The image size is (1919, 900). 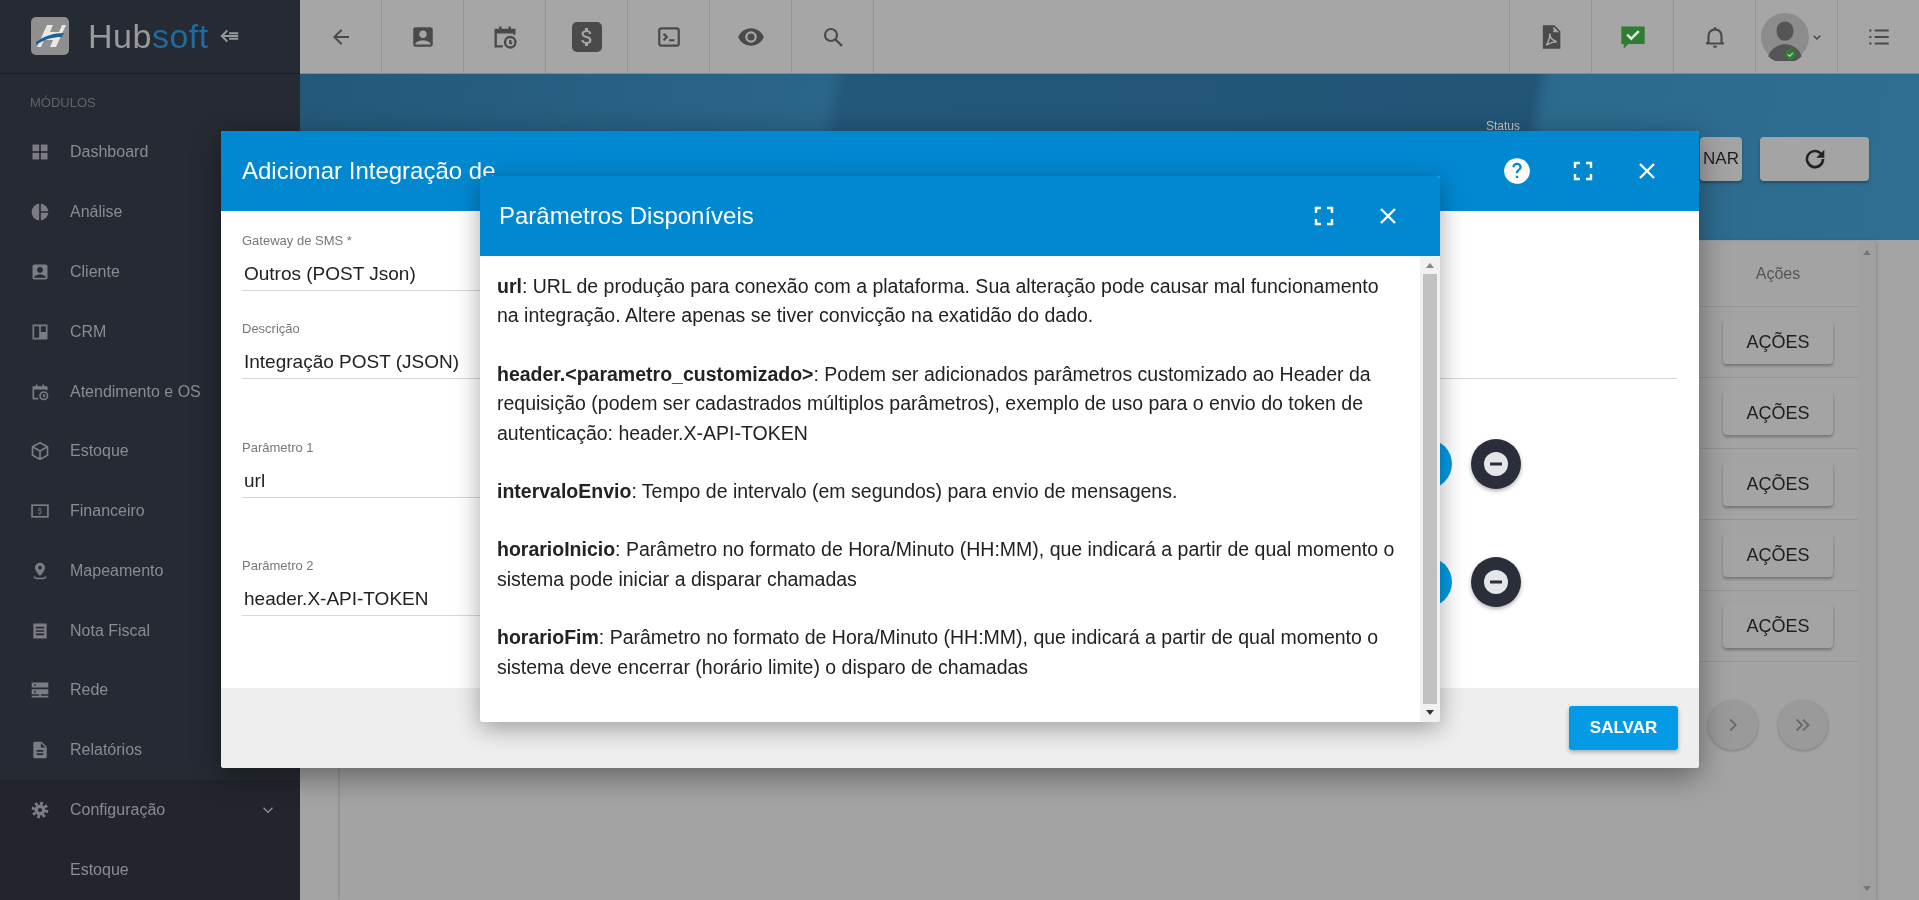 I want to click on settings-icon, so click(x=40, y=810).